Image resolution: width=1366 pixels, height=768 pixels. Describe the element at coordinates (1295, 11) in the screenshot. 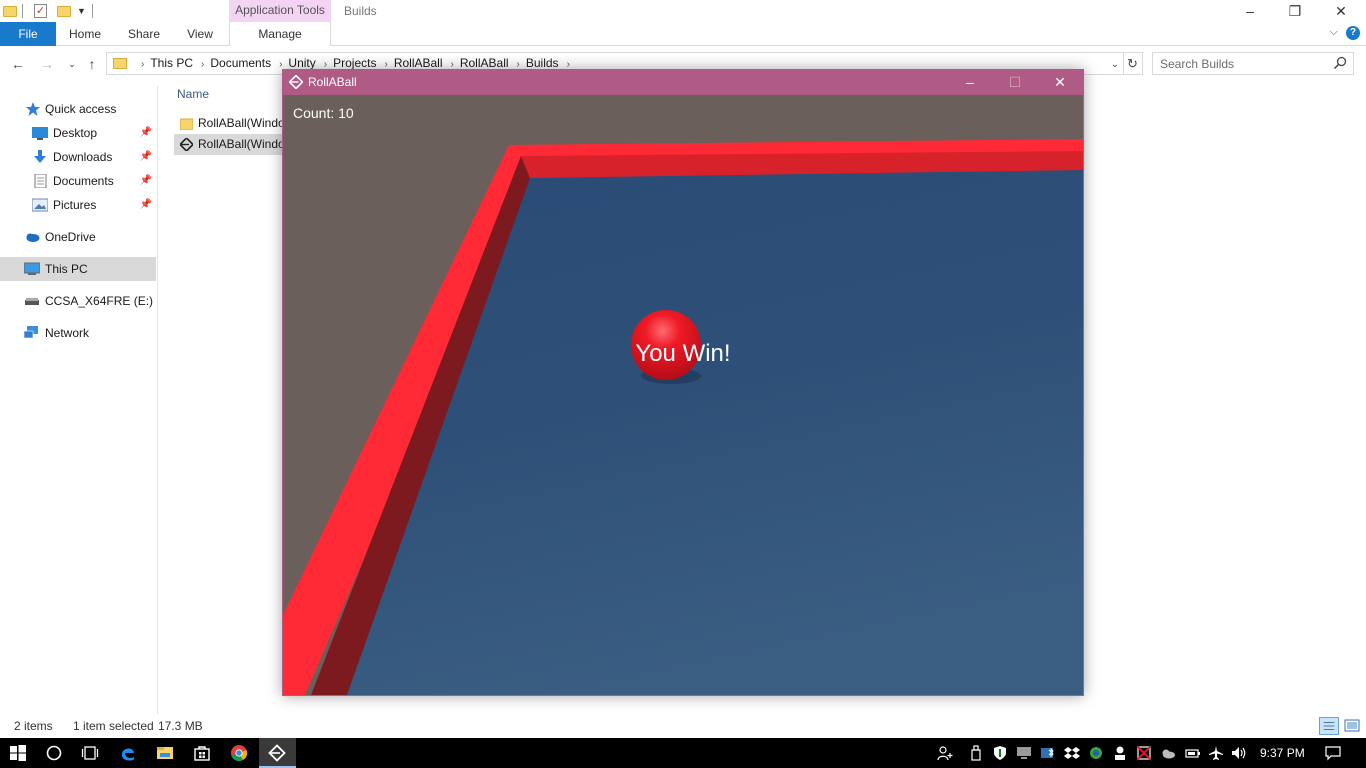

I see `restore-button: ❐` at that location.